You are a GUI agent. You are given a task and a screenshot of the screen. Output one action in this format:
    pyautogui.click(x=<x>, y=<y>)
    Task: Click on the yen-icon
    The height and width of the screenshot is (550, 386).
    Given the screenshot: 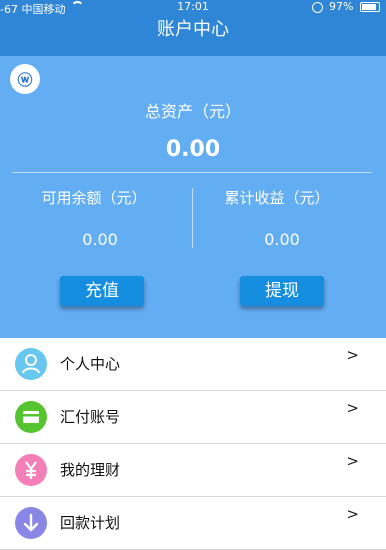 What is the action you would take?
    pyautogui.click(x=31, y=470)
    